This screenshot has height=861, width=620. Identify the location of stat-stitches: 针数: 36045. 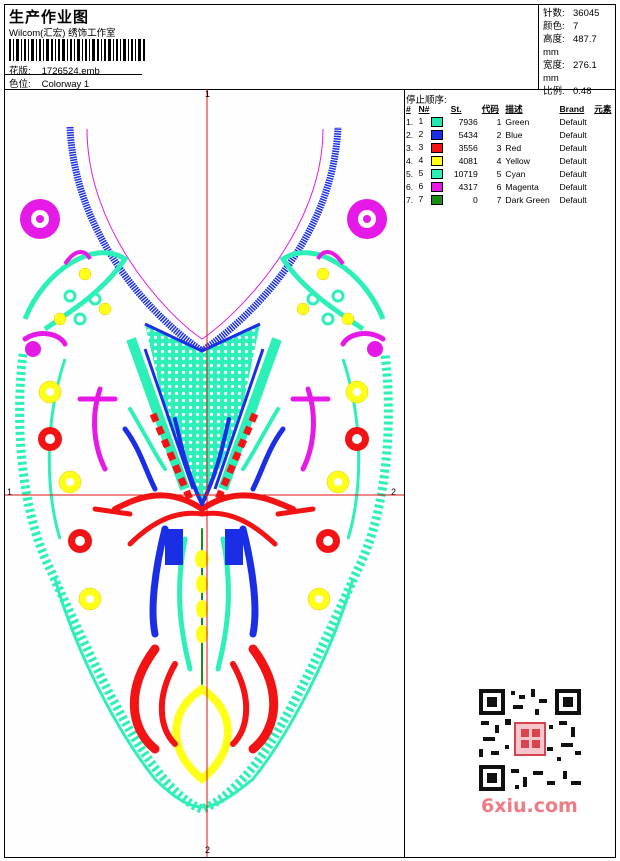
(571, 13).